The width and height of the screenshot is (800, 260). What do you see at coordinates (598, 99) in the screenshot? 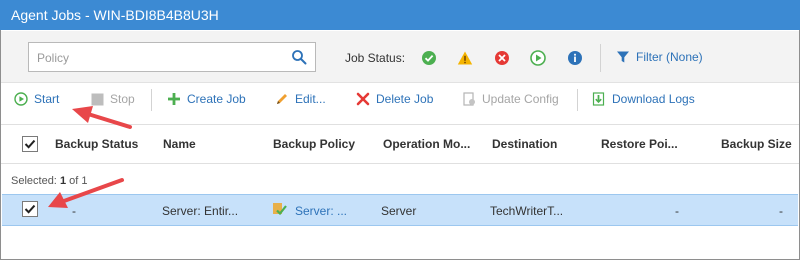
I see `download-icon` at bounding box center [598, 99].